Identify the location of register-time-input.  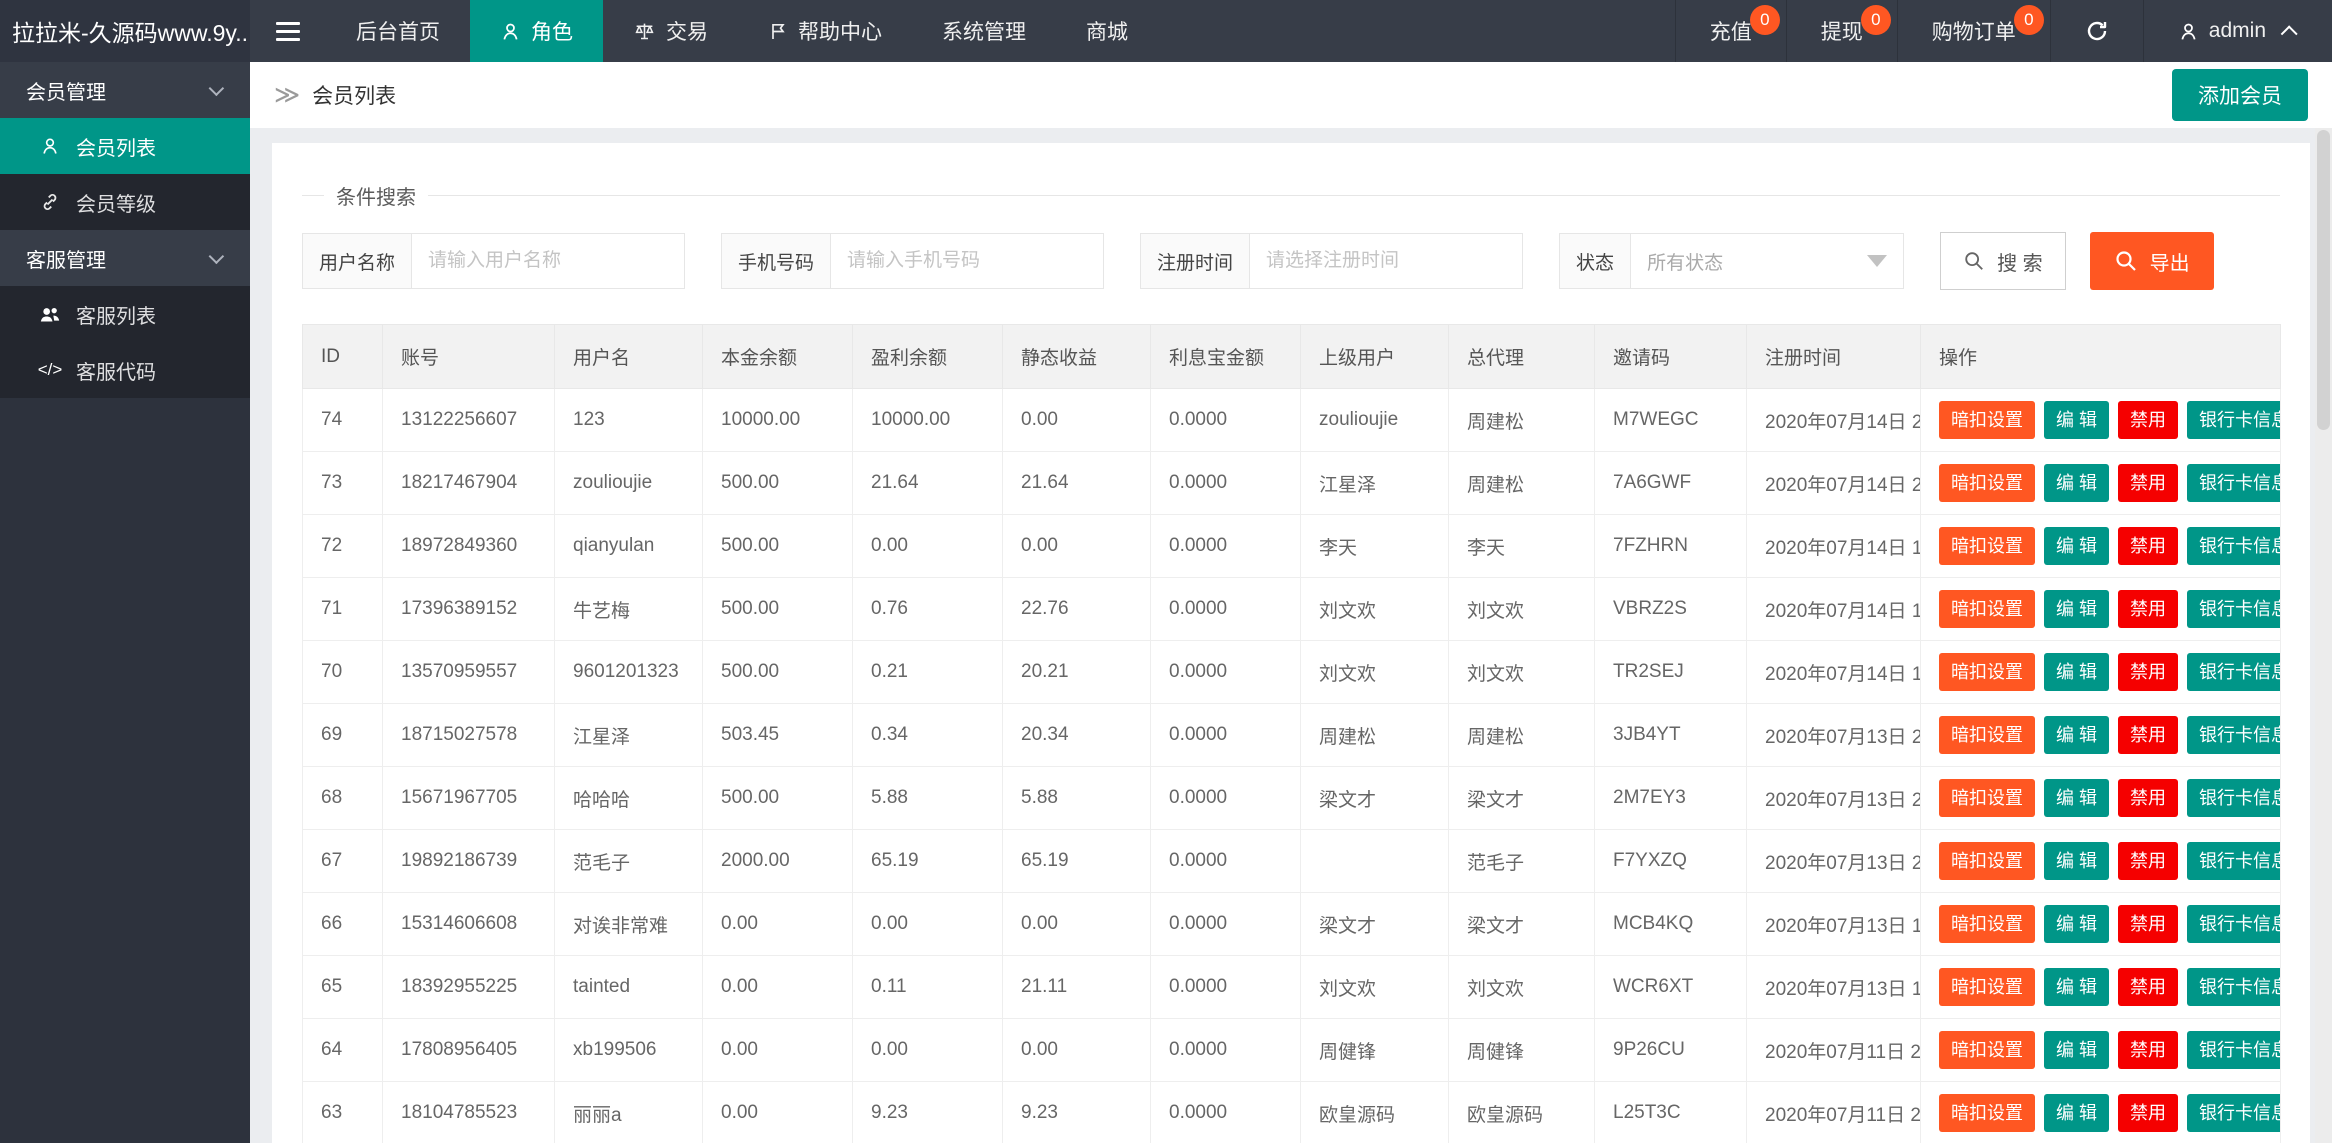
(1386, 261).